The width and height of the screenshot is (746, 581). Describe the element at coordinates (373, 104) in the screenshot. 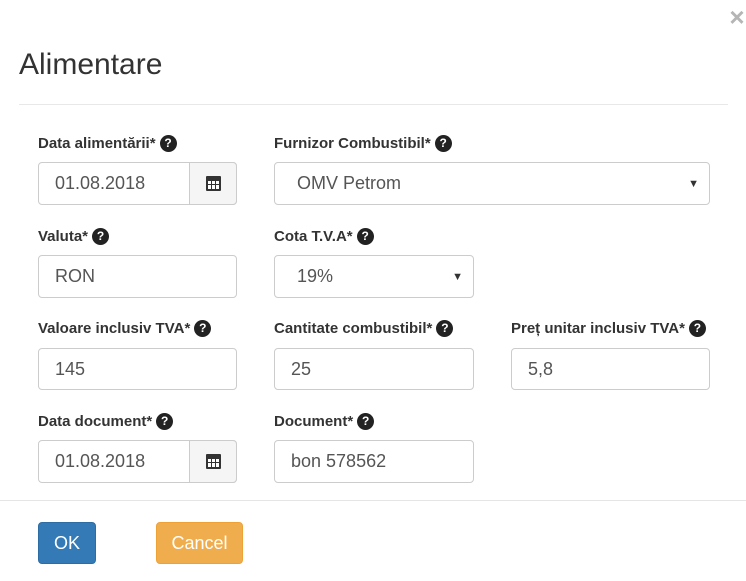

I see `header-divider` at that location.